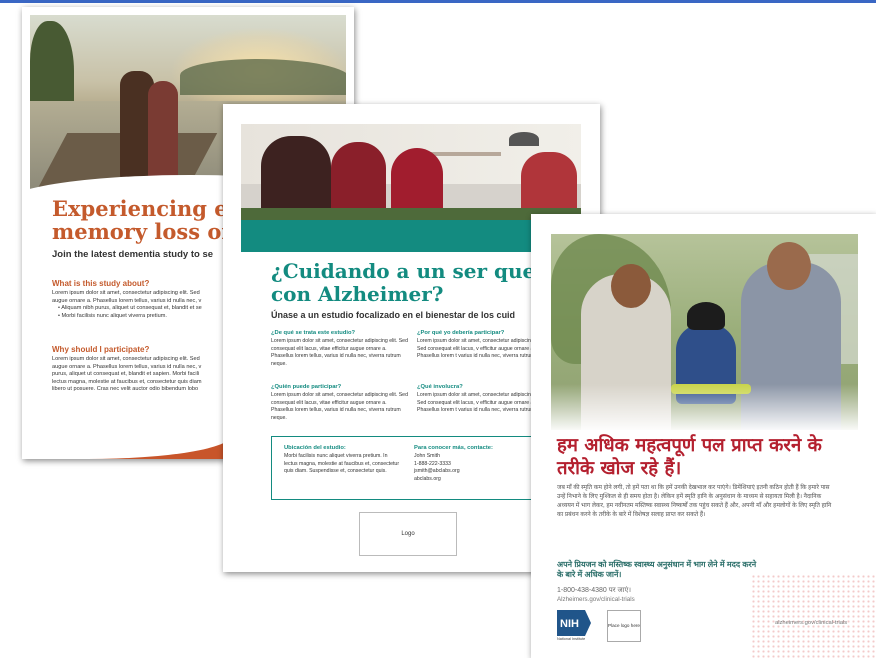  What do you see at coordinates (461, 333) in the screenshot?
I see `question-heading: ¿Por qué yo debería participar?` at bounding box center [461, 333].